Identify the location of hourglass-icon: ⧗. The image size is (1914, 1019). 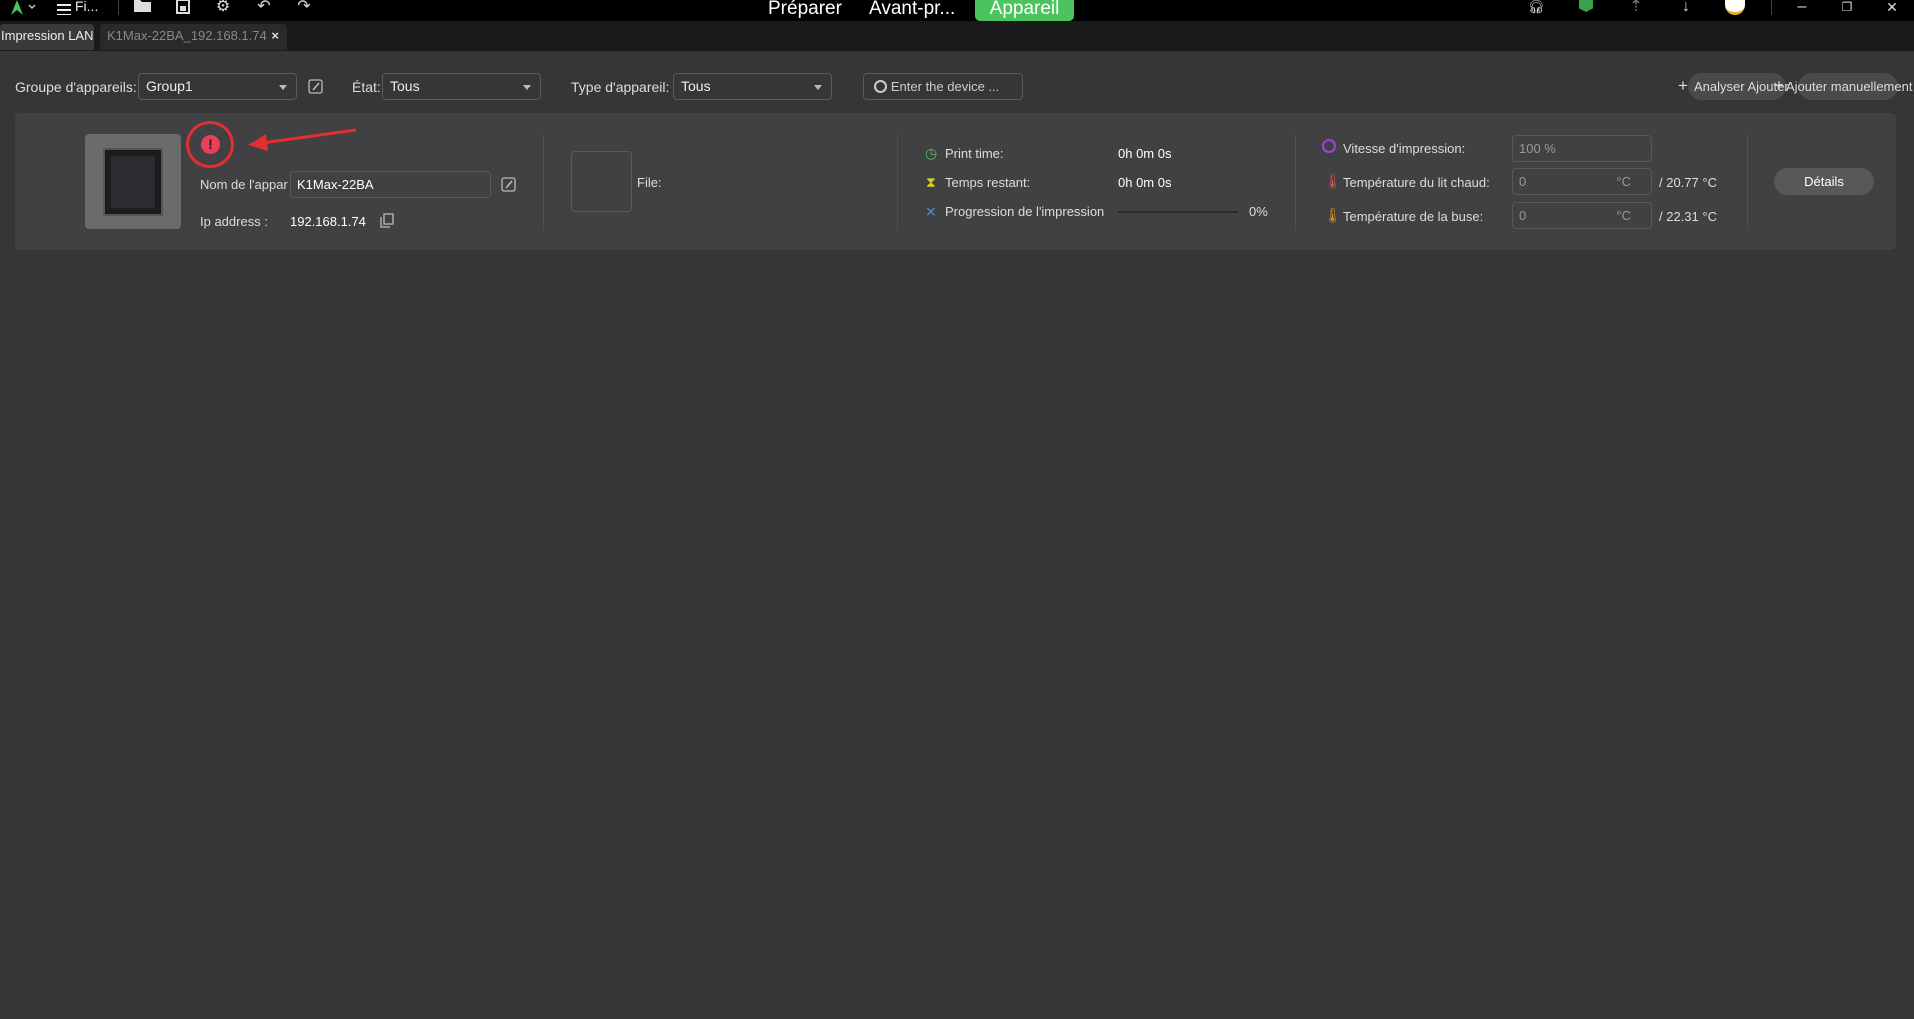
(931, 182).